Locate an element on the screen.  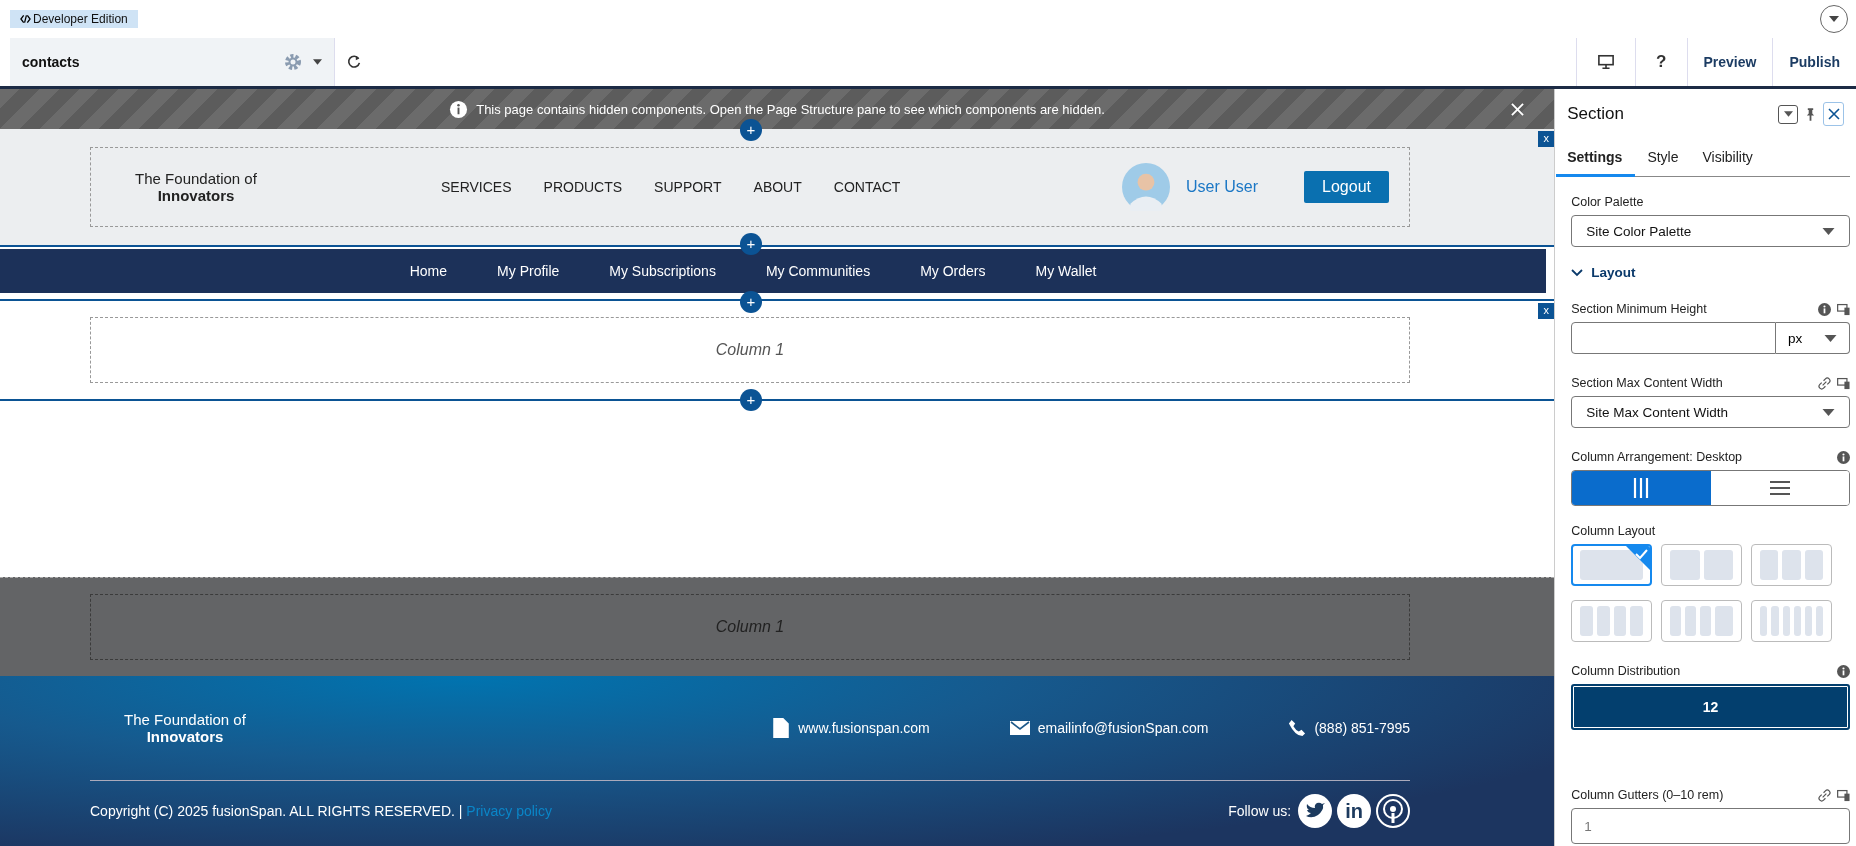
menu-link: CONTACT is located at coordinates (867, 187).